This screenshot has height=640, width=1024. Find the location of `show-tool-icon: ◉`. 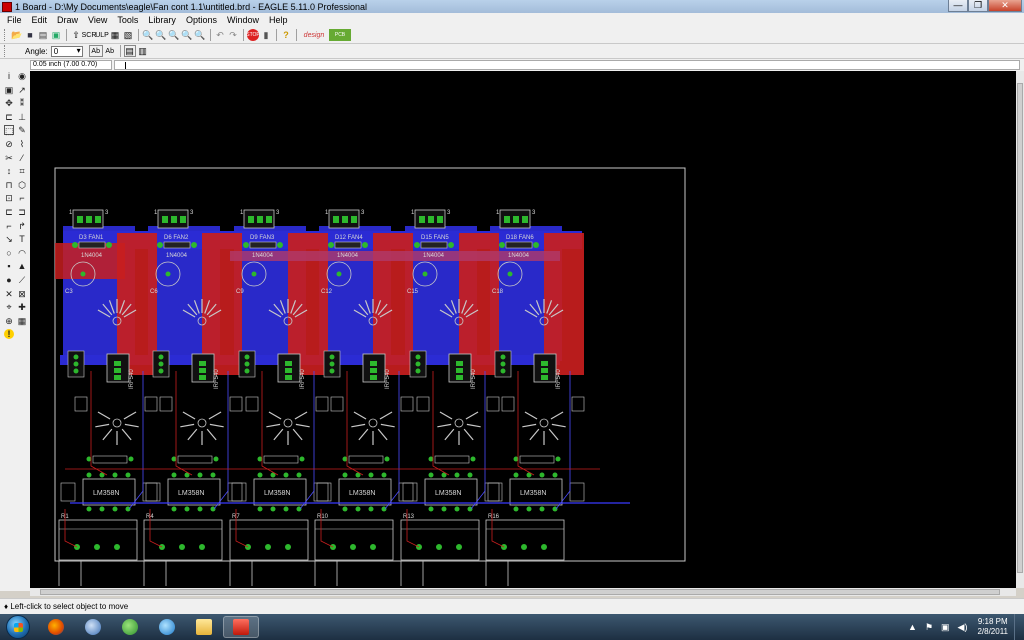

show-tool-icon: ◉ is located at coordinates (22, 76).